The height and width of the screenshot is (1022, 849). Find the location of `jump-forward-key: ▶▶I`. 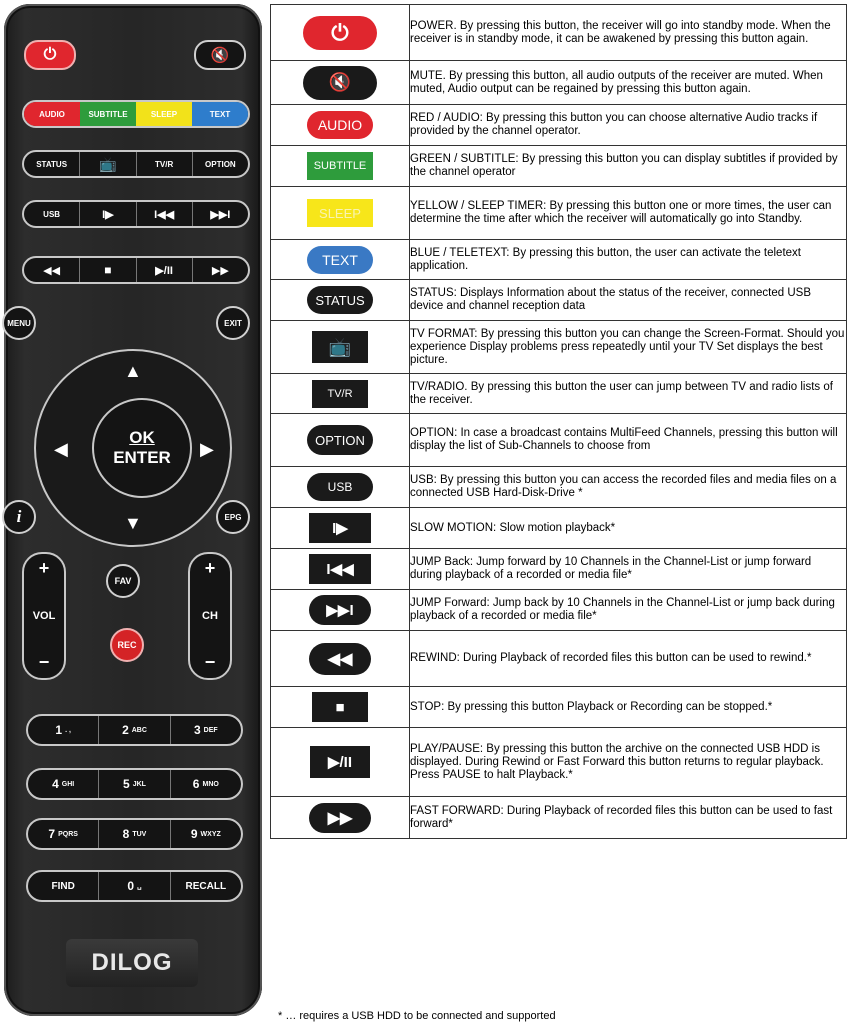

jump-forward-key: ▶▶I is located at coordinates (220, 214).